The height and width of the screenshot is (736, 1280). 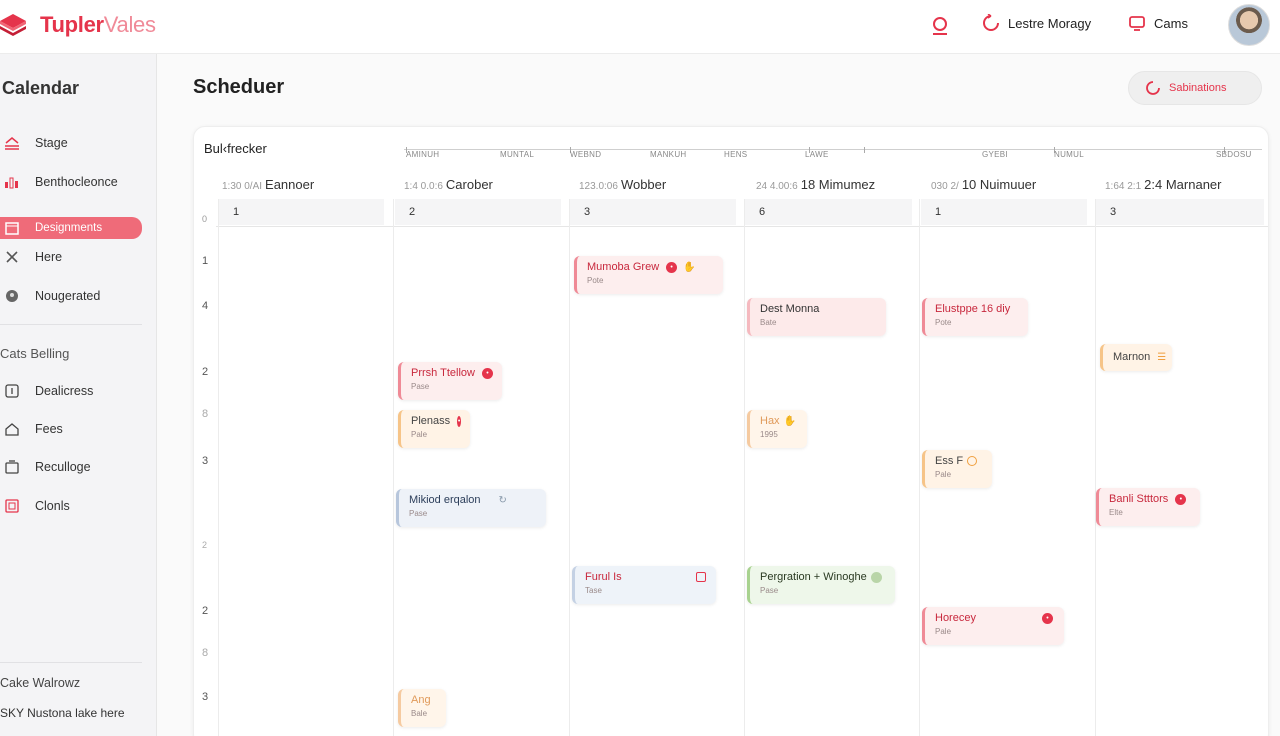 I want to click on event-title: Marnon, so click(x=1132, y=357).